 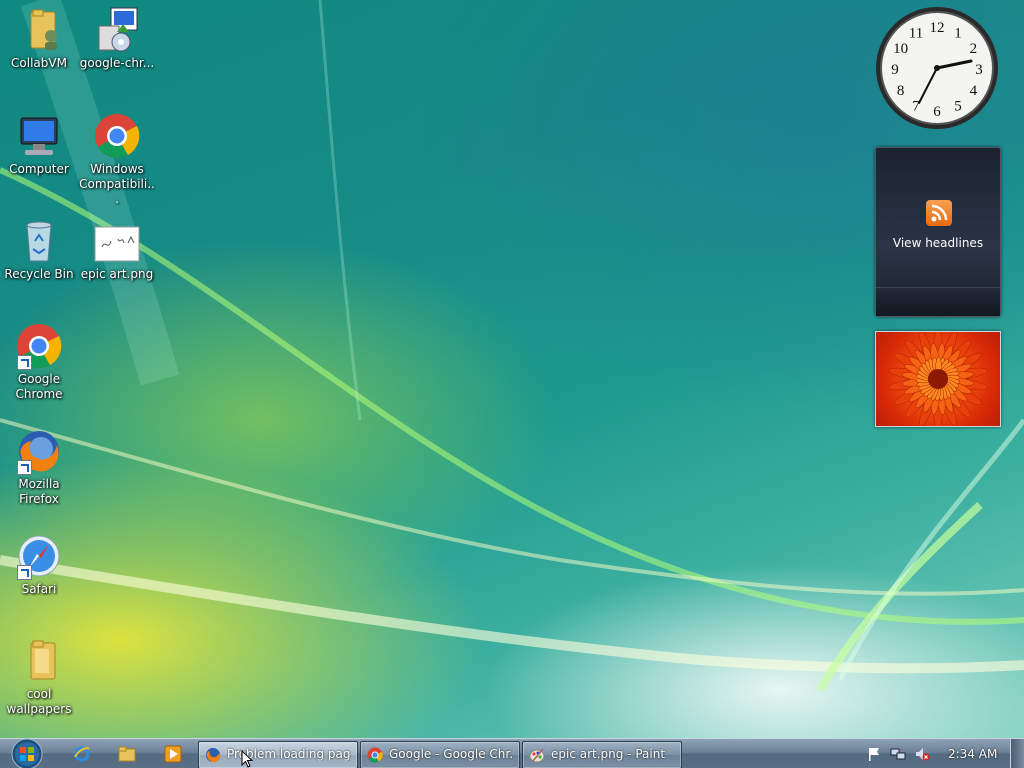 I want to click on feed-headlines-gadget: View headlines, so click(x=938, y=232).